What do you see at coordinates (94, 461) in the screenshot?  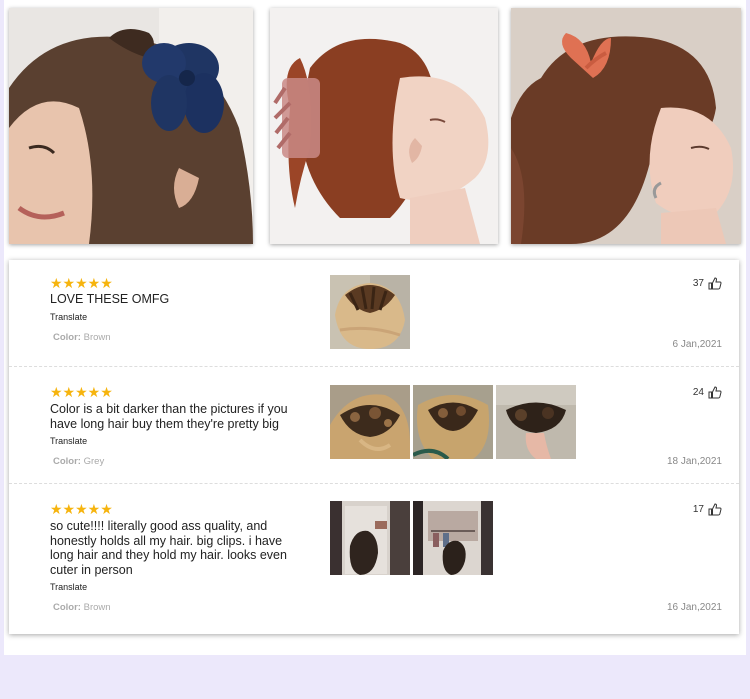 I see `color-value: Grey` at bounding box center [94, 461].